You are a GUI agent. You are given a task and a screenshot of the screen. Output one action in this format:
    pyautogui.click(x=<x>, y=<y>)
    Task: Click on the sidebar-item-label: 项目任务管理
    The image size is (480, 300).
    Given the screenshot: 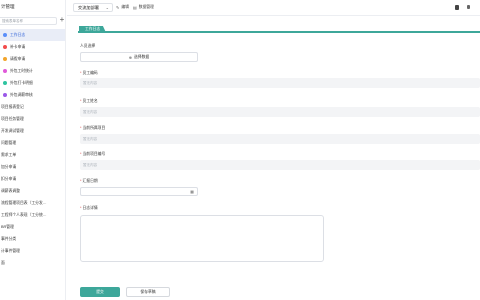 What is the action you would take?
    pyautogui.click(x=12, y=118)
    